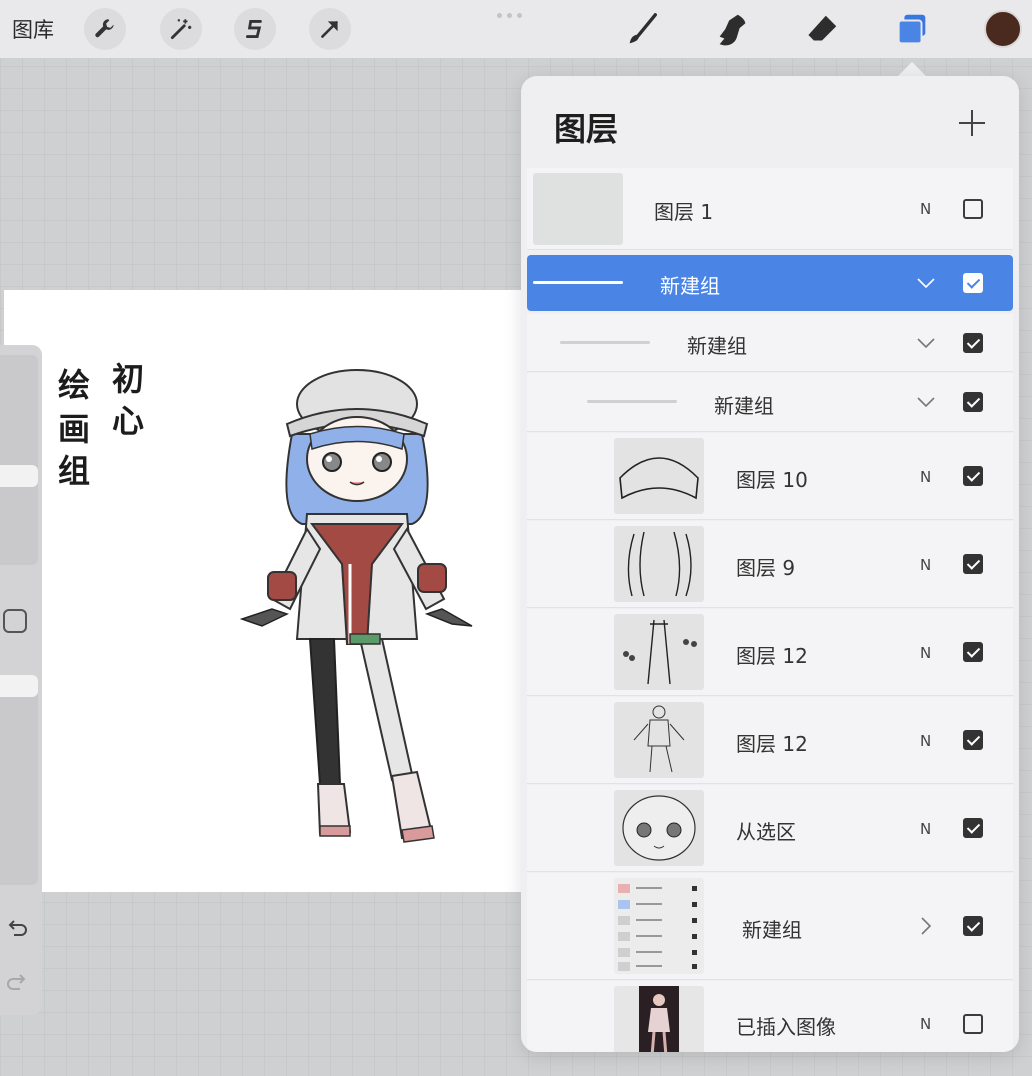 The height and width of the screenshot is (1076, 1032). Describe the element at coordinates (586, 129) in the screenshot. I see `panel-title: 图层` at that location.